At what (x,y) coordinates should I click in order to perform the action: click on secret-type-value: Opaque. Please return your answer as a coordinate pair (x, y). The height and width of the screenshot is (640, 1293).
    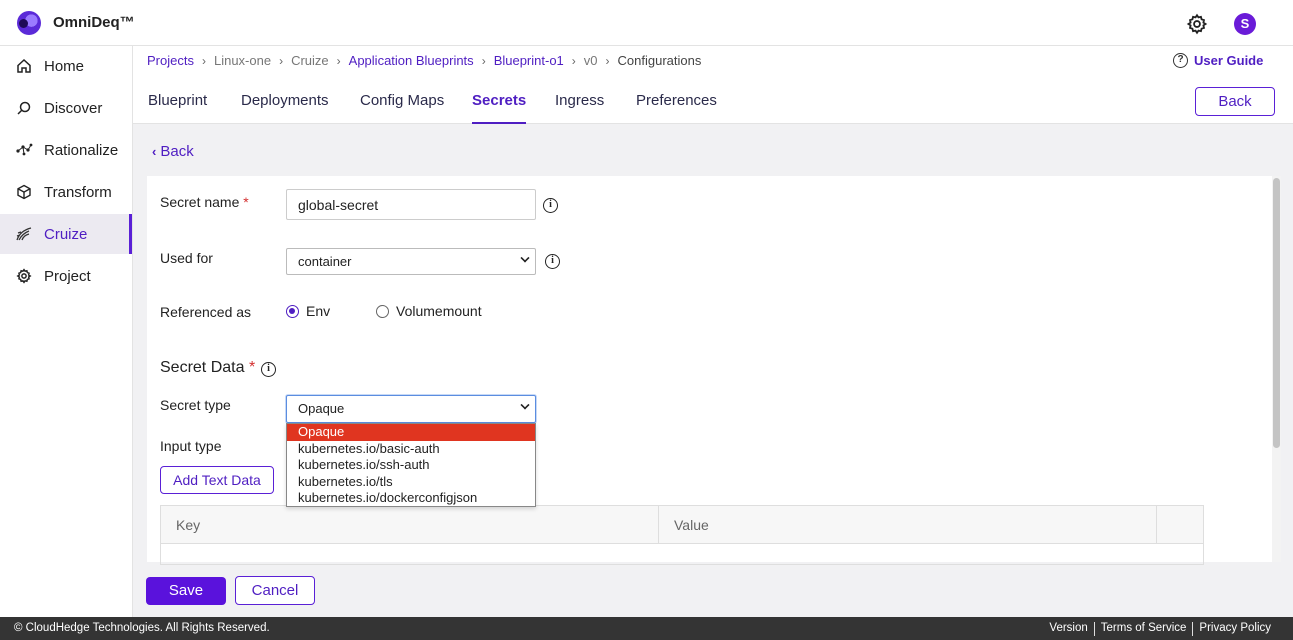
    Looking at the image, I should click on (321, 408).